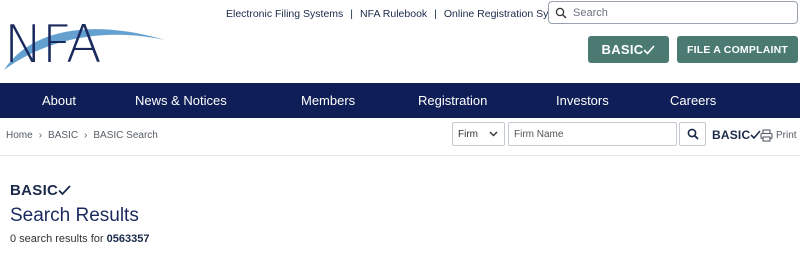  I want to click on nav-item-registration: Registration, so click(452, 100).